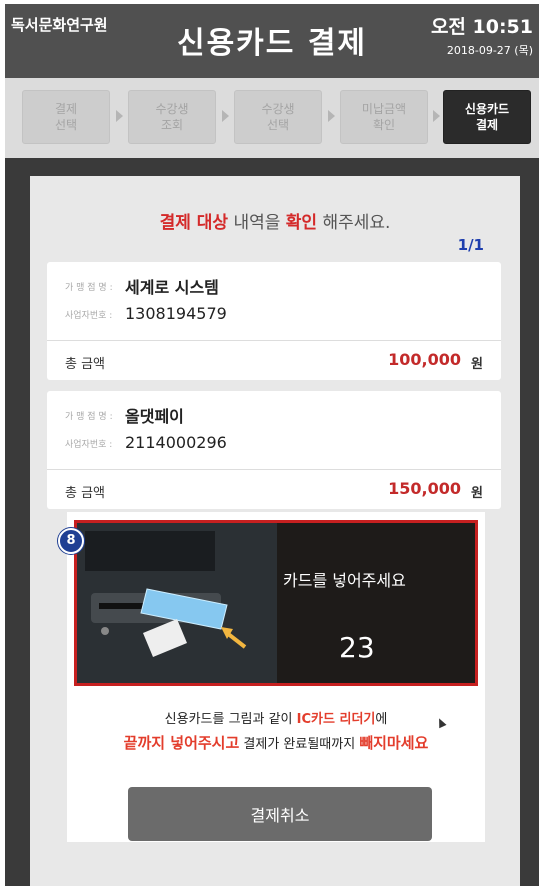 The image size is (541, 886). Describe the element at coordinates (357, 647) in the screenshot. I see `countdown-timer: 23` at that location.